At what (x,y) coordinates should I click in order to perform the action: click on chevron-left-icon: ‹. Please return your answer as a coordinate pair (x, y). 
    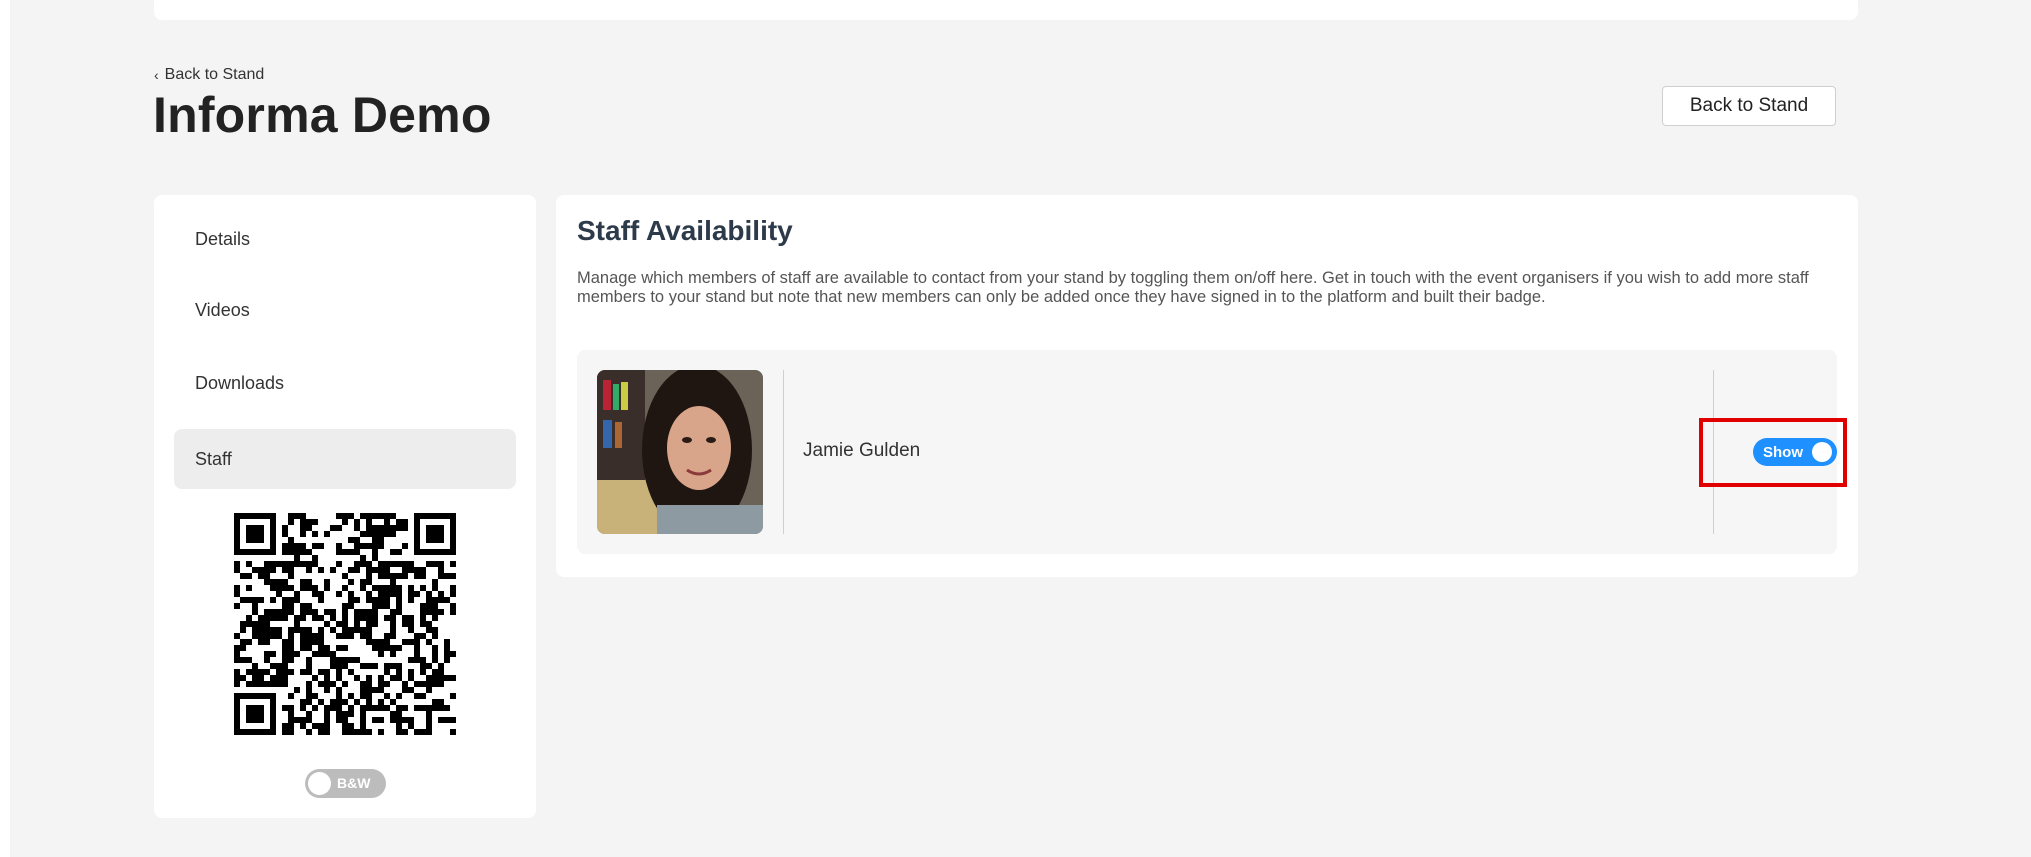
    Looking at the image, I should click on (156, 75).